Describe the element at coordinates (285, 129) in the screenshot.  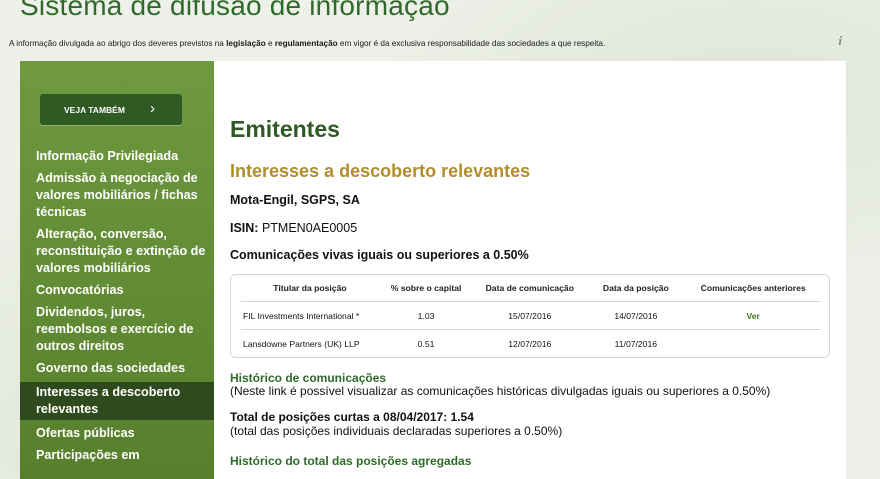
I see `page-title: Emitentes` at that location.